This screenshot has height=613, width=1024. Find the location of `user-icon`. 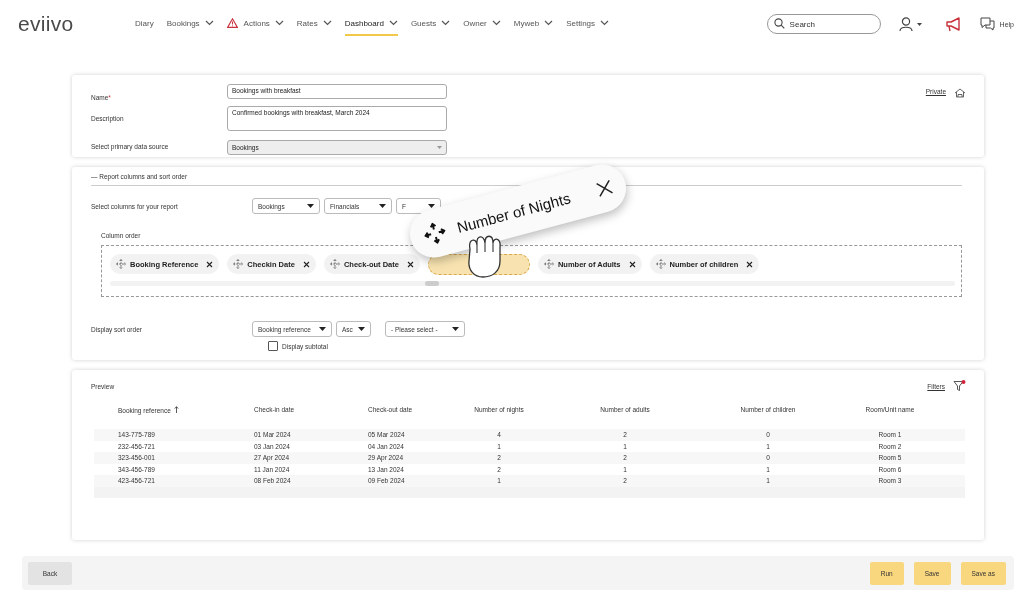

user-icon is located at coordinates (910, 24).